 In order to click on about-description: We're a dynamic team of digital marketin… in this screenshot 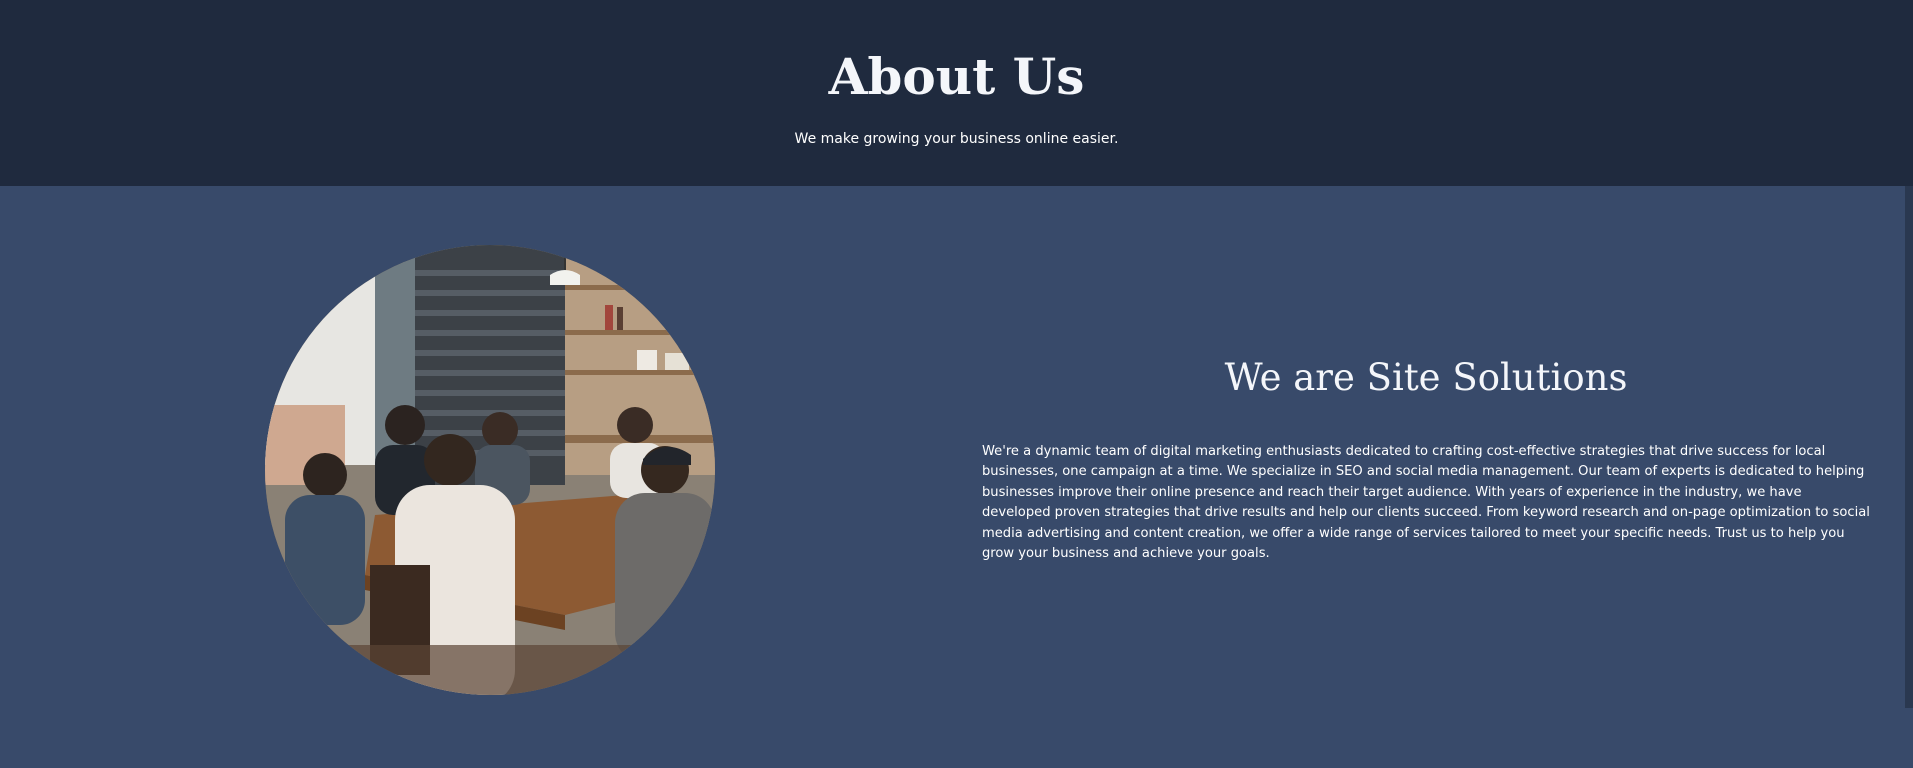, I will do `click(1426, 503)`.